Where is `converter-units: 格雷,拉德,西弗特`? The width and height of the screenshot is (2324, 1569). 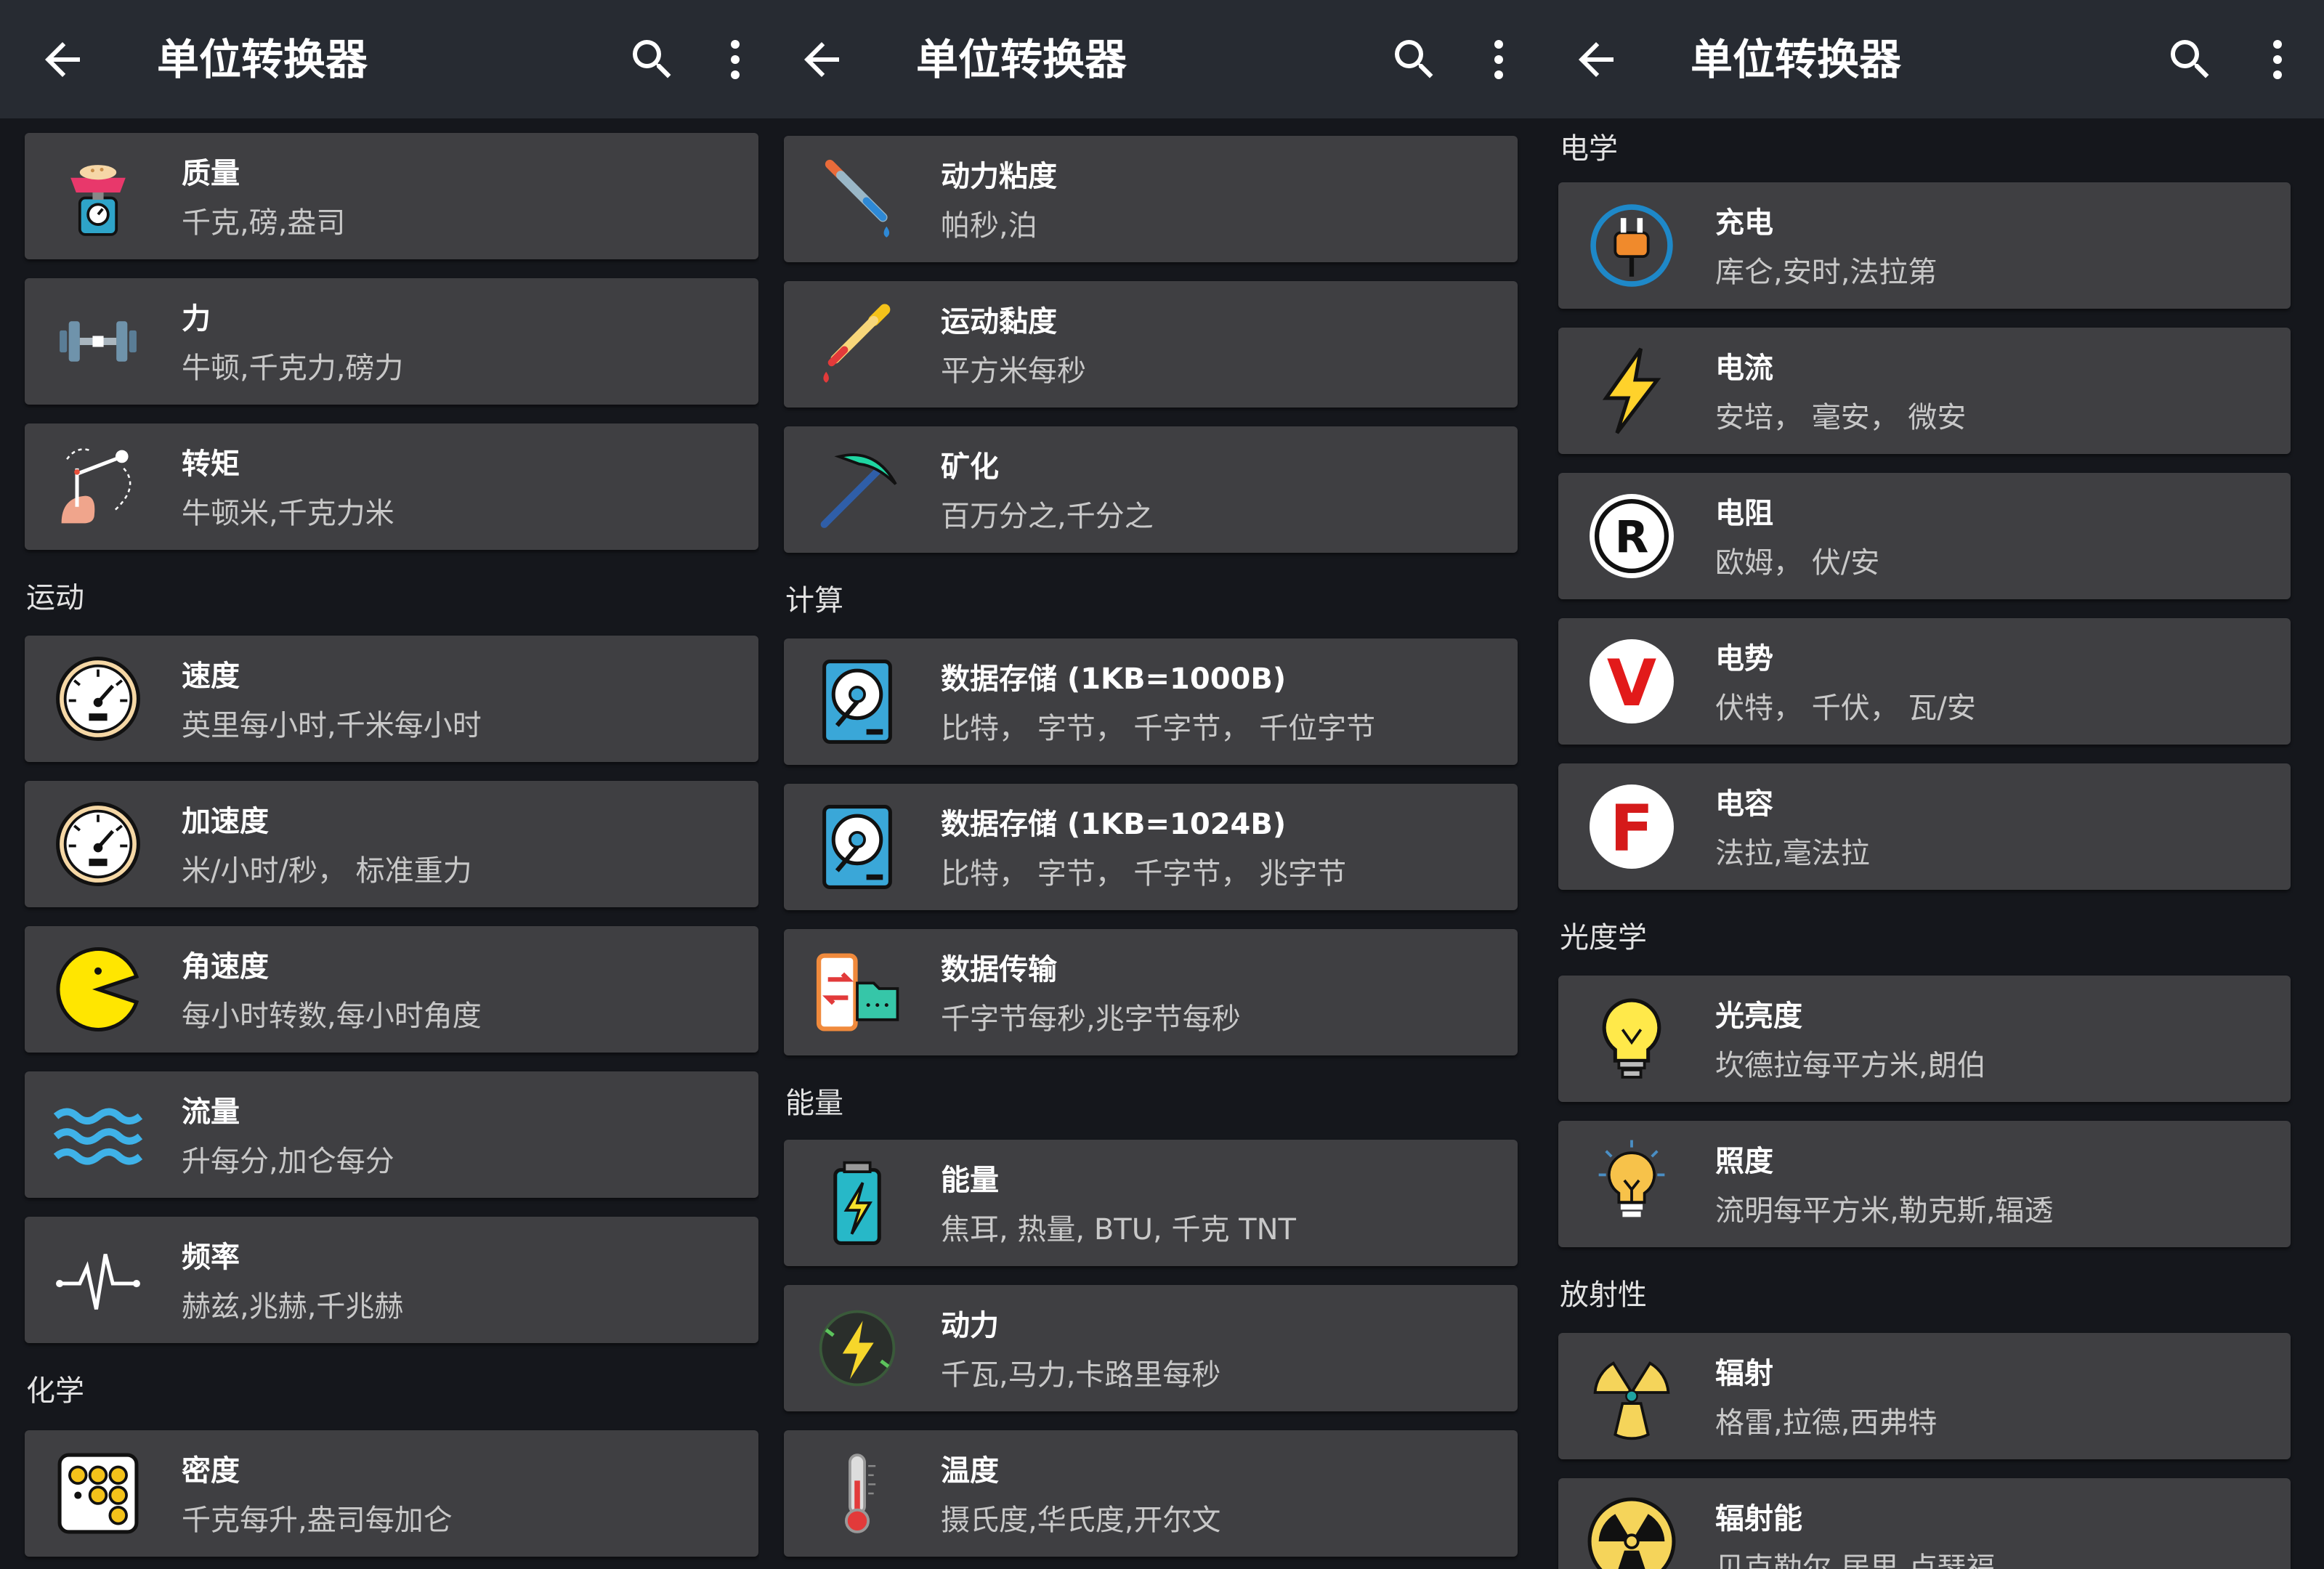 converter-units: 格雷,拉德,西弗特 is located at coordinates (1827, 1423).